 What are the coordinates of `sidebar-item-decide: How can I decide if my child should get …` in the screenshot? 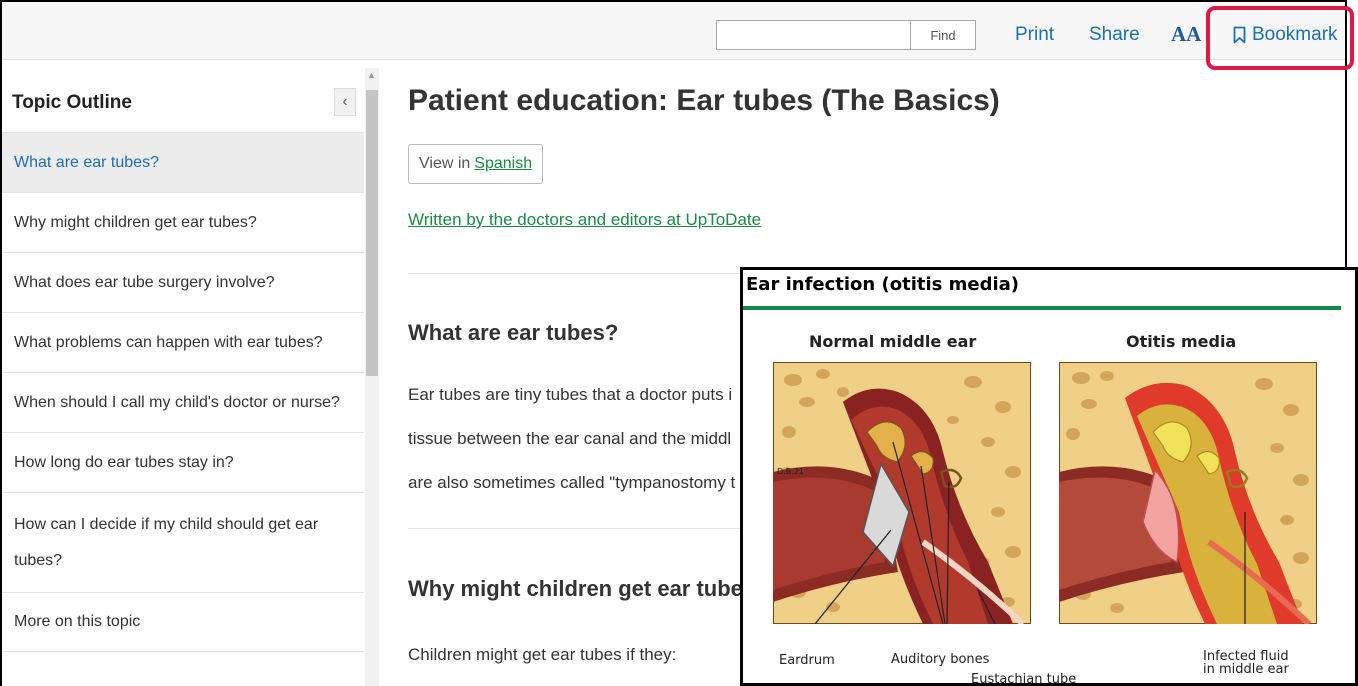 It's located at (183, 542).